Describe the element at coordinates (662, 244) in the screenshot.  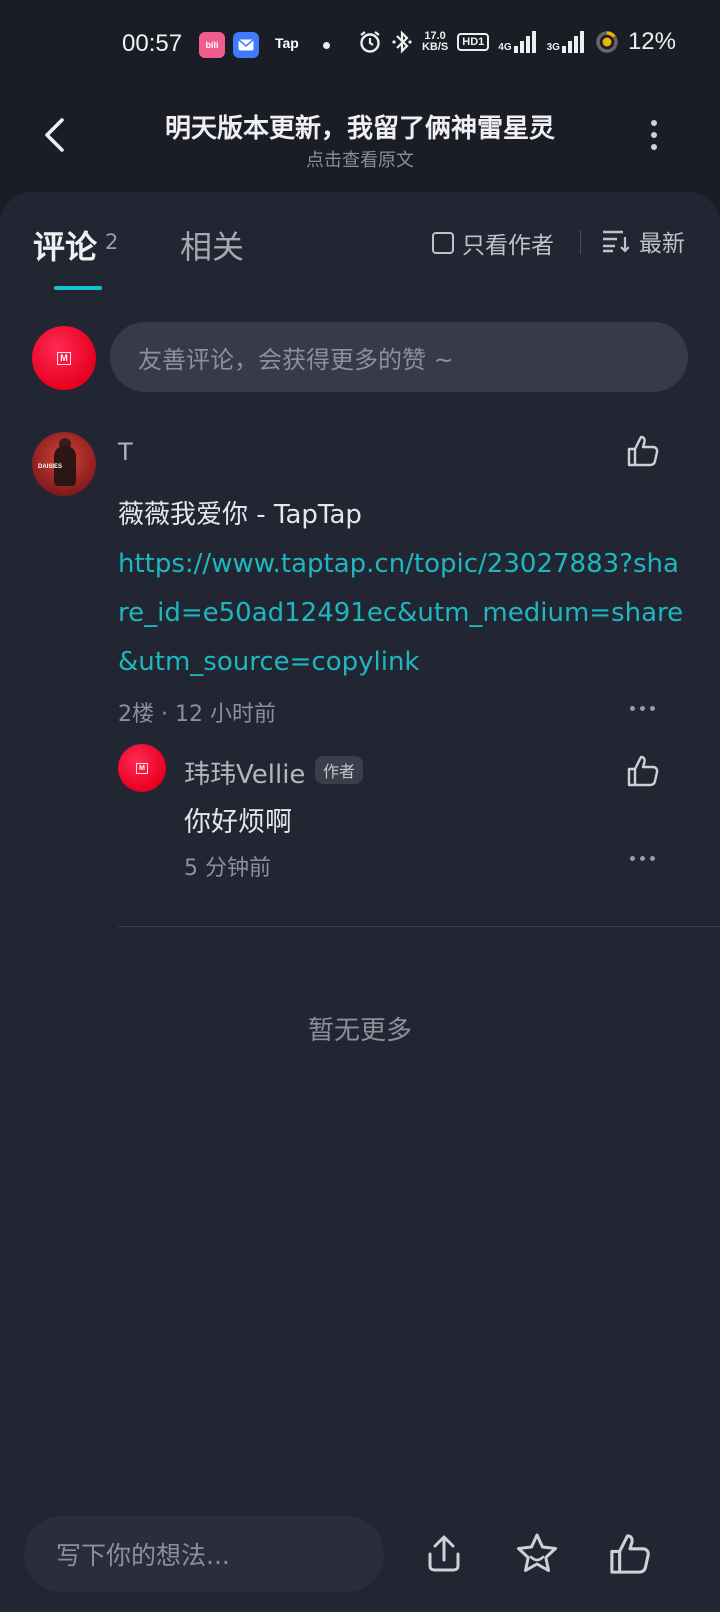
I see `sort-label: 最新` at that location.